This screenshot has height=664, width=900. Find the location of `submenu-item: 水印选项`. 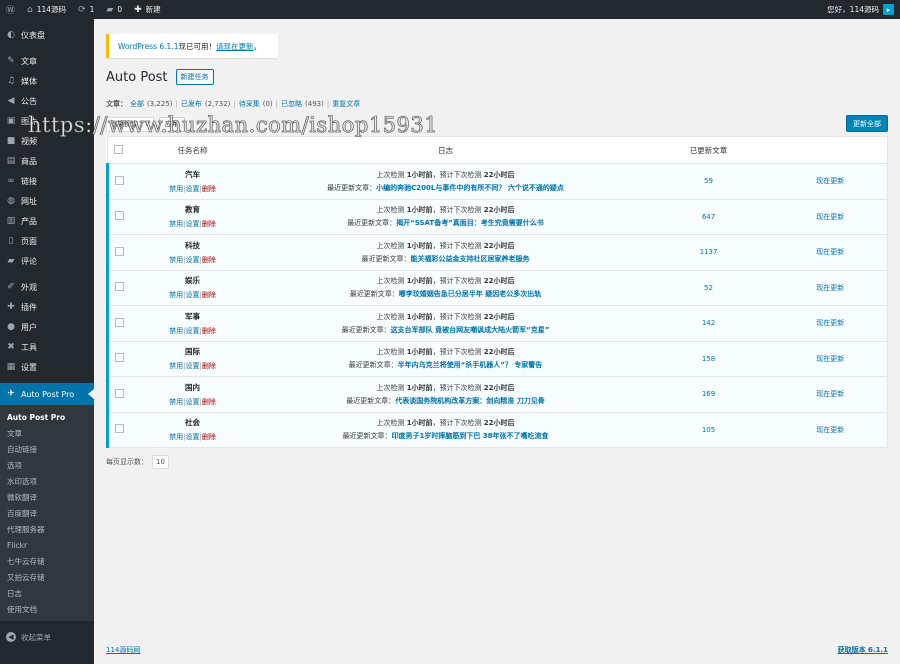

submenu-item: 水印选项 is located at coordinates (47, 481).